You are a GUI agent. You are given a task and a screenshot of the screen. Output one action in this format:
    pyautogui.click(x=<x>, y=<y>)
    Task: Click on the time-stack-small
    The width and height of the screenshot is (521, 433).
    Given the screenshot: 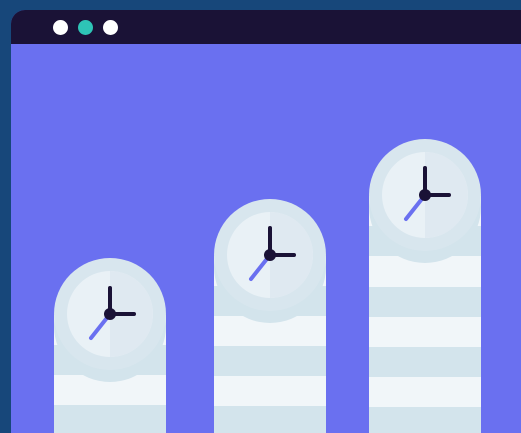 What is the action you would take?
    pyautogui.click(x=110, y=345)
    